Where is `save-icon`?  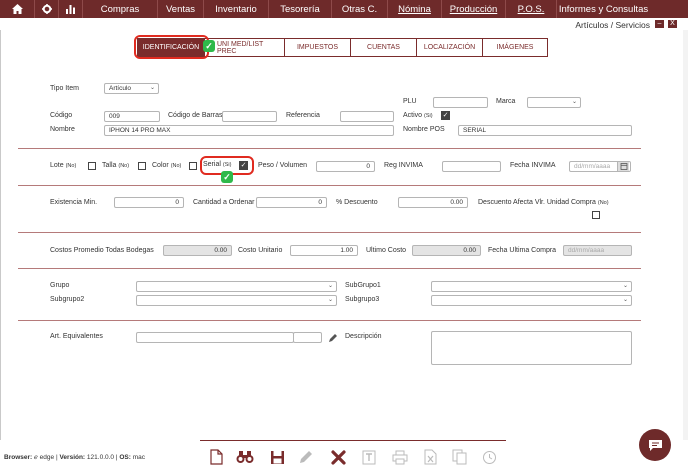
save-icon is located at coordinates (277, 457).